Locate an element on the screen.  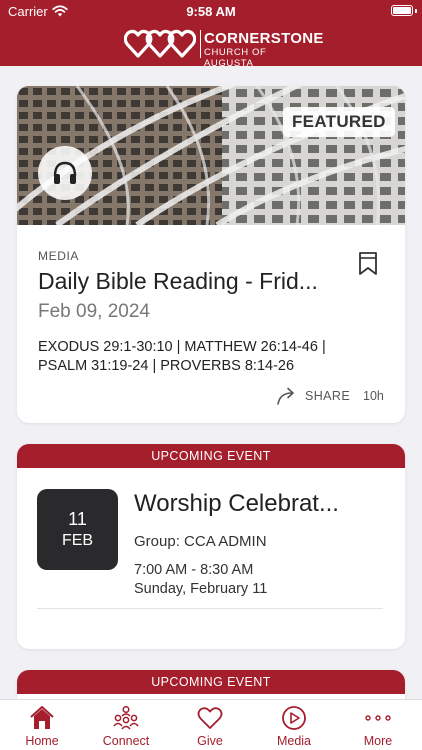
share-button: SHARE is located at coordinates (313, 397).